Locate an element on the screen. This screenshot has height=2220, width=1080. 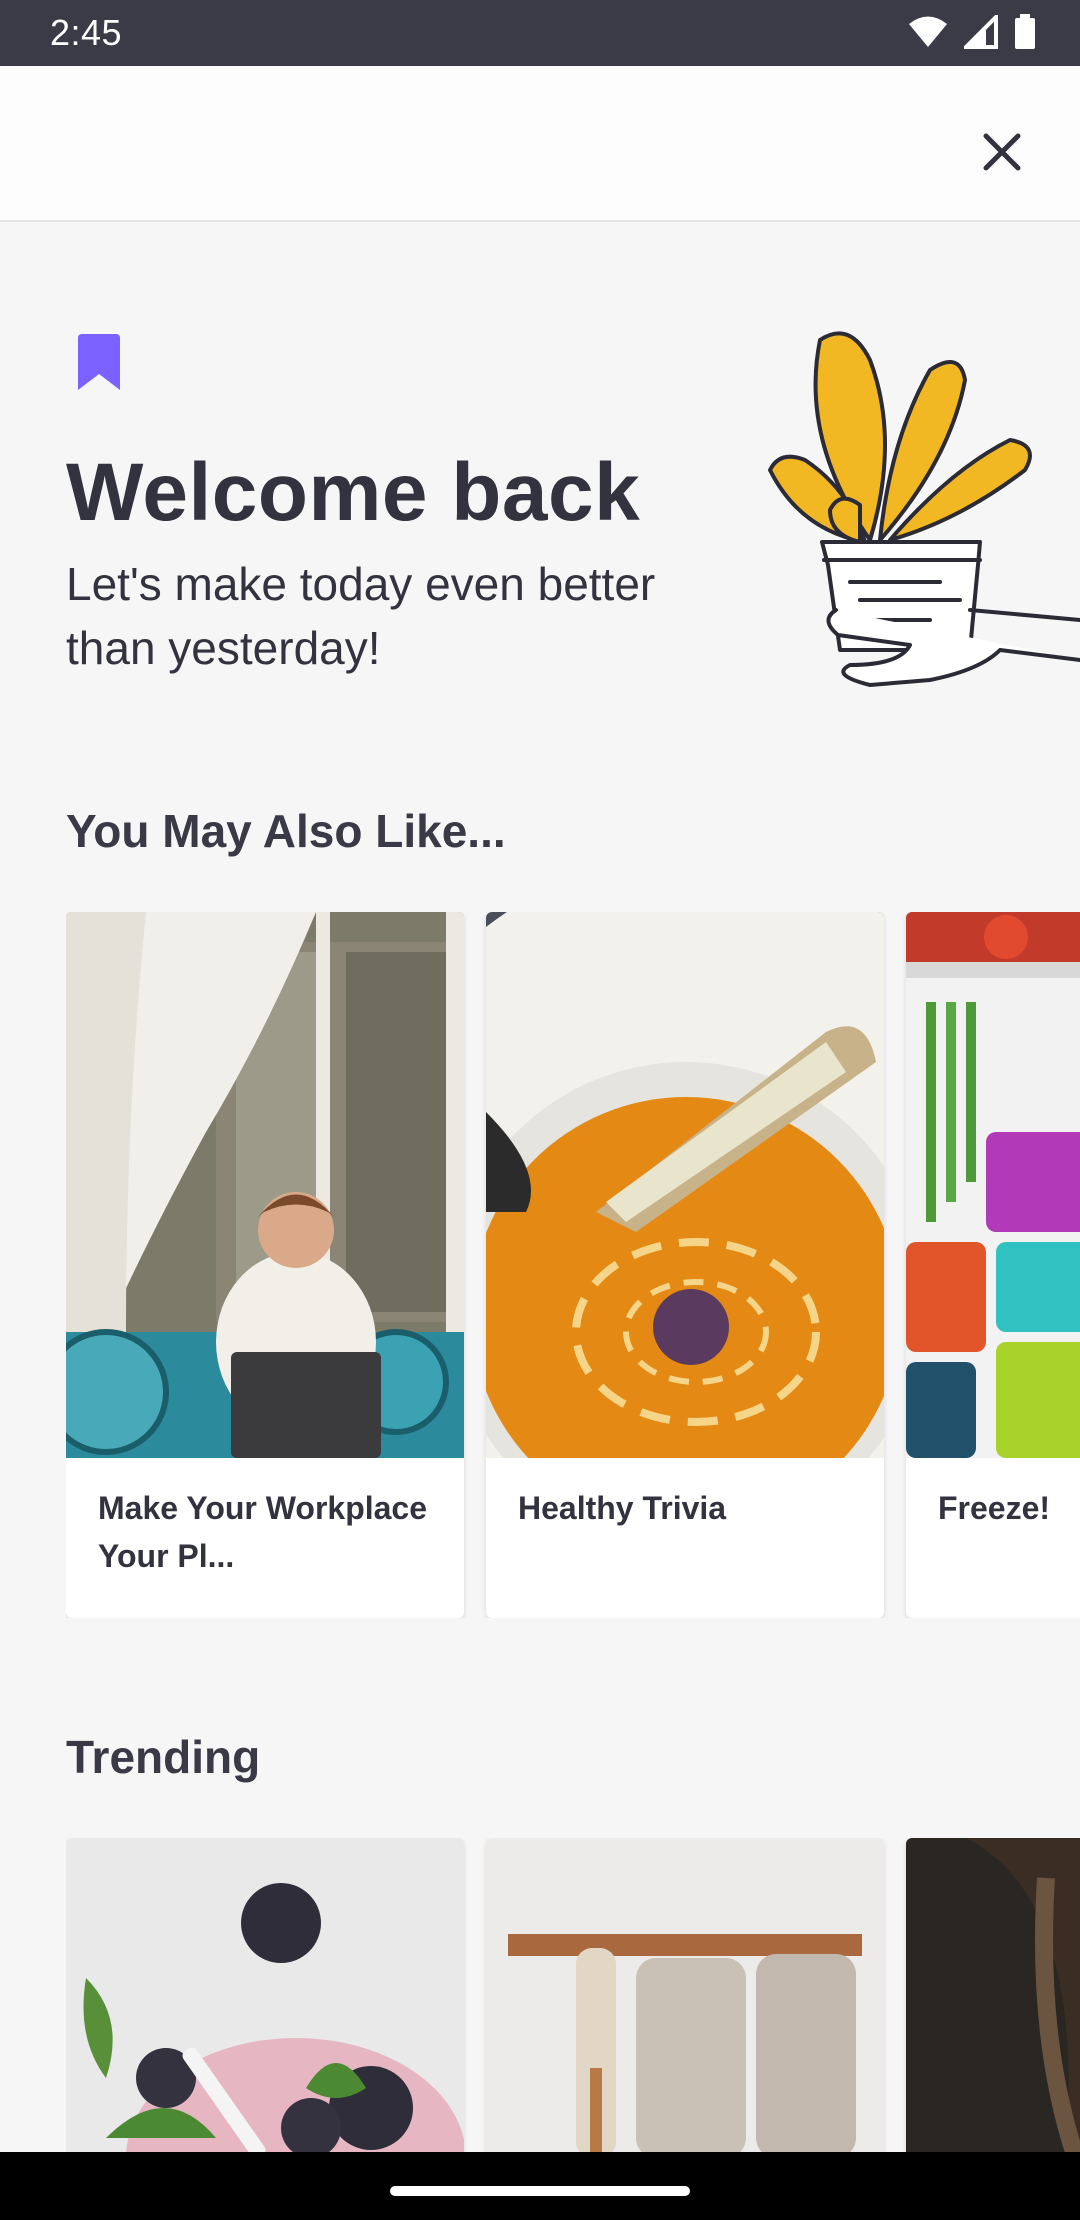
battery-icon is located at coordinates (1025, 31).